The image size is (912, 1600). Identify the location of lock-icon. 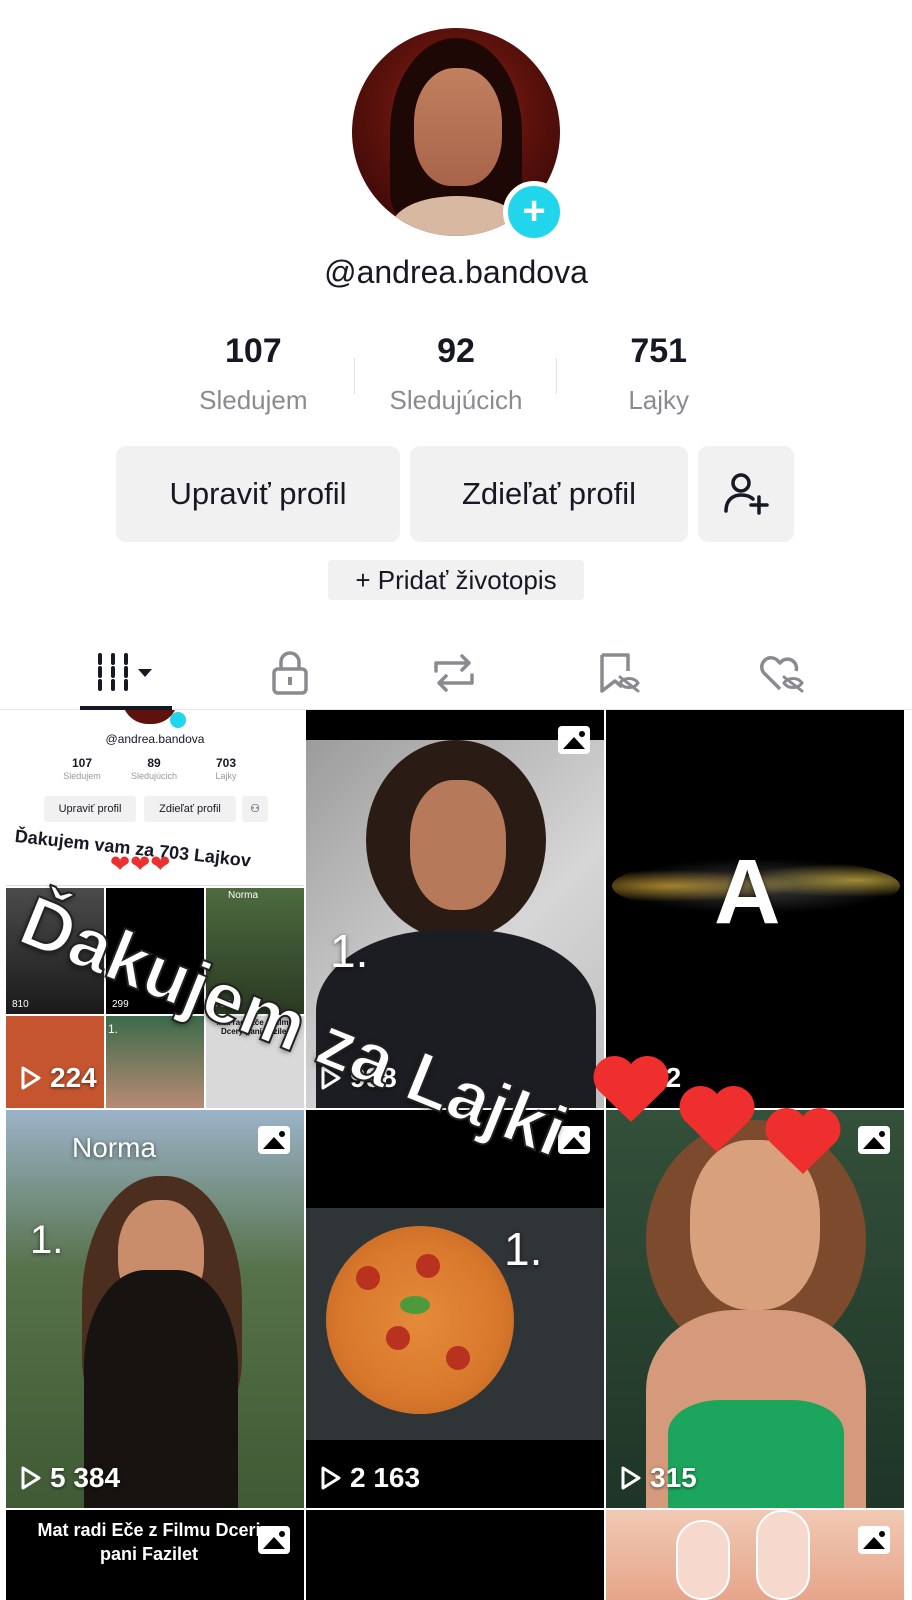
(290, 672).